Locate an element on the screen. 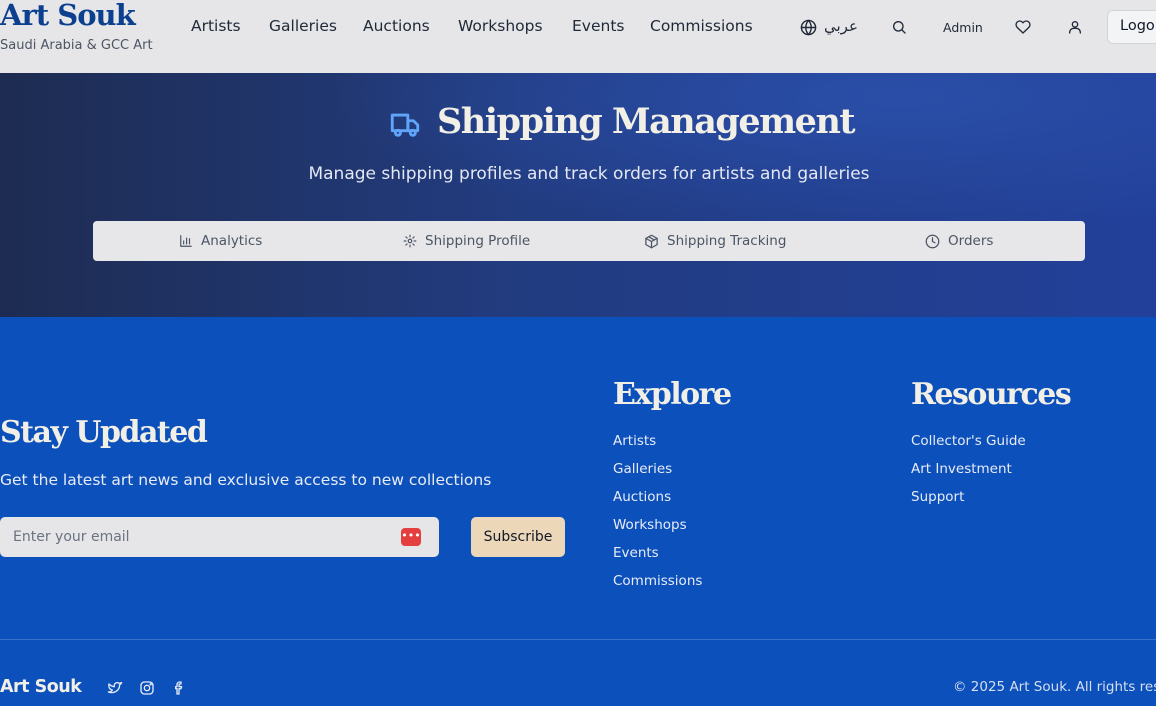  footer-link-collectors-guide: Collector's Guide is located at coordinates (968, 447).